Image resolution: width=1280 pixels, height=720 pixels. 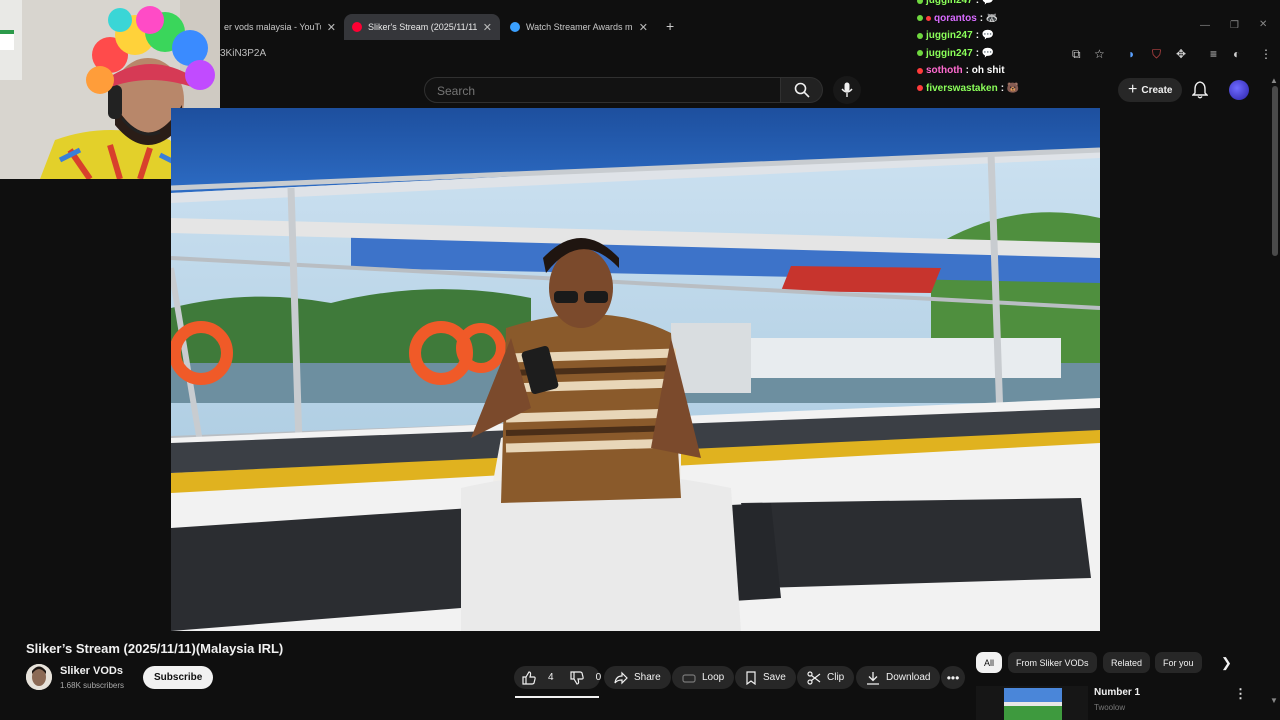 What do you see at coordinates (814, 677) in the screenshot?
I see `scissors-icon` at bounding box center [814, 677].